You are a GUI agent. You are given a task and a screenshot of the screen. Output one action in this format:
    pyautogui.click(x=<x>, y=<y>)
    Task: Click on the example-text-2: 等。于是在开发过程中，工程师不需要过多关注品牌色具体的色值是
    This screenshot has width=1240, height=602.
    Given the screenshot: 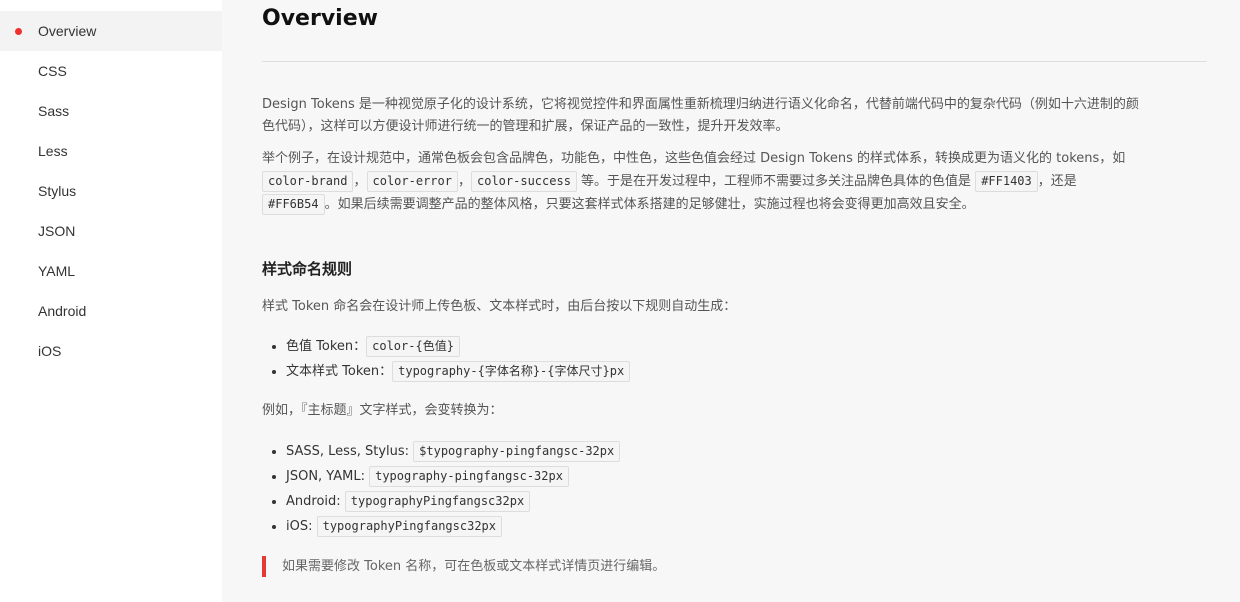 What is the action you would take?
    pyautogui.click(x=776, y=181)
    